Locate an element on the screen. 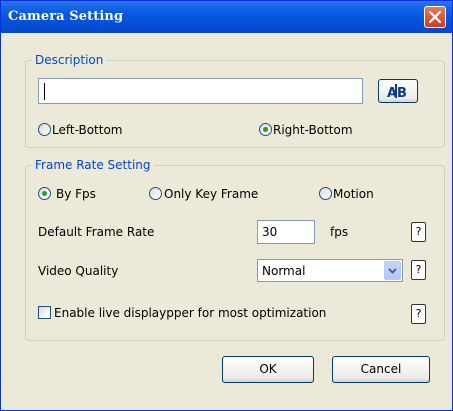  description-input is located at coordinates (200, 91).